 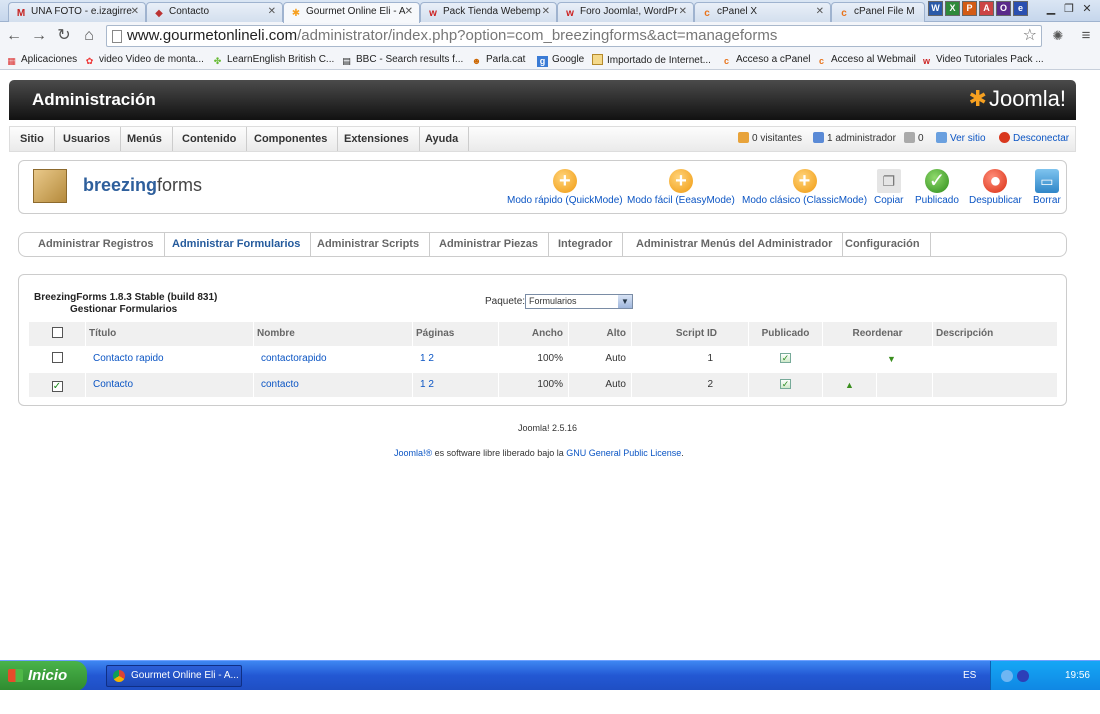 What do you see at coordinates (128, 358) in the screenshot?
I see `form-title-link: Contacto rapido` at bounding box center [128, 358].